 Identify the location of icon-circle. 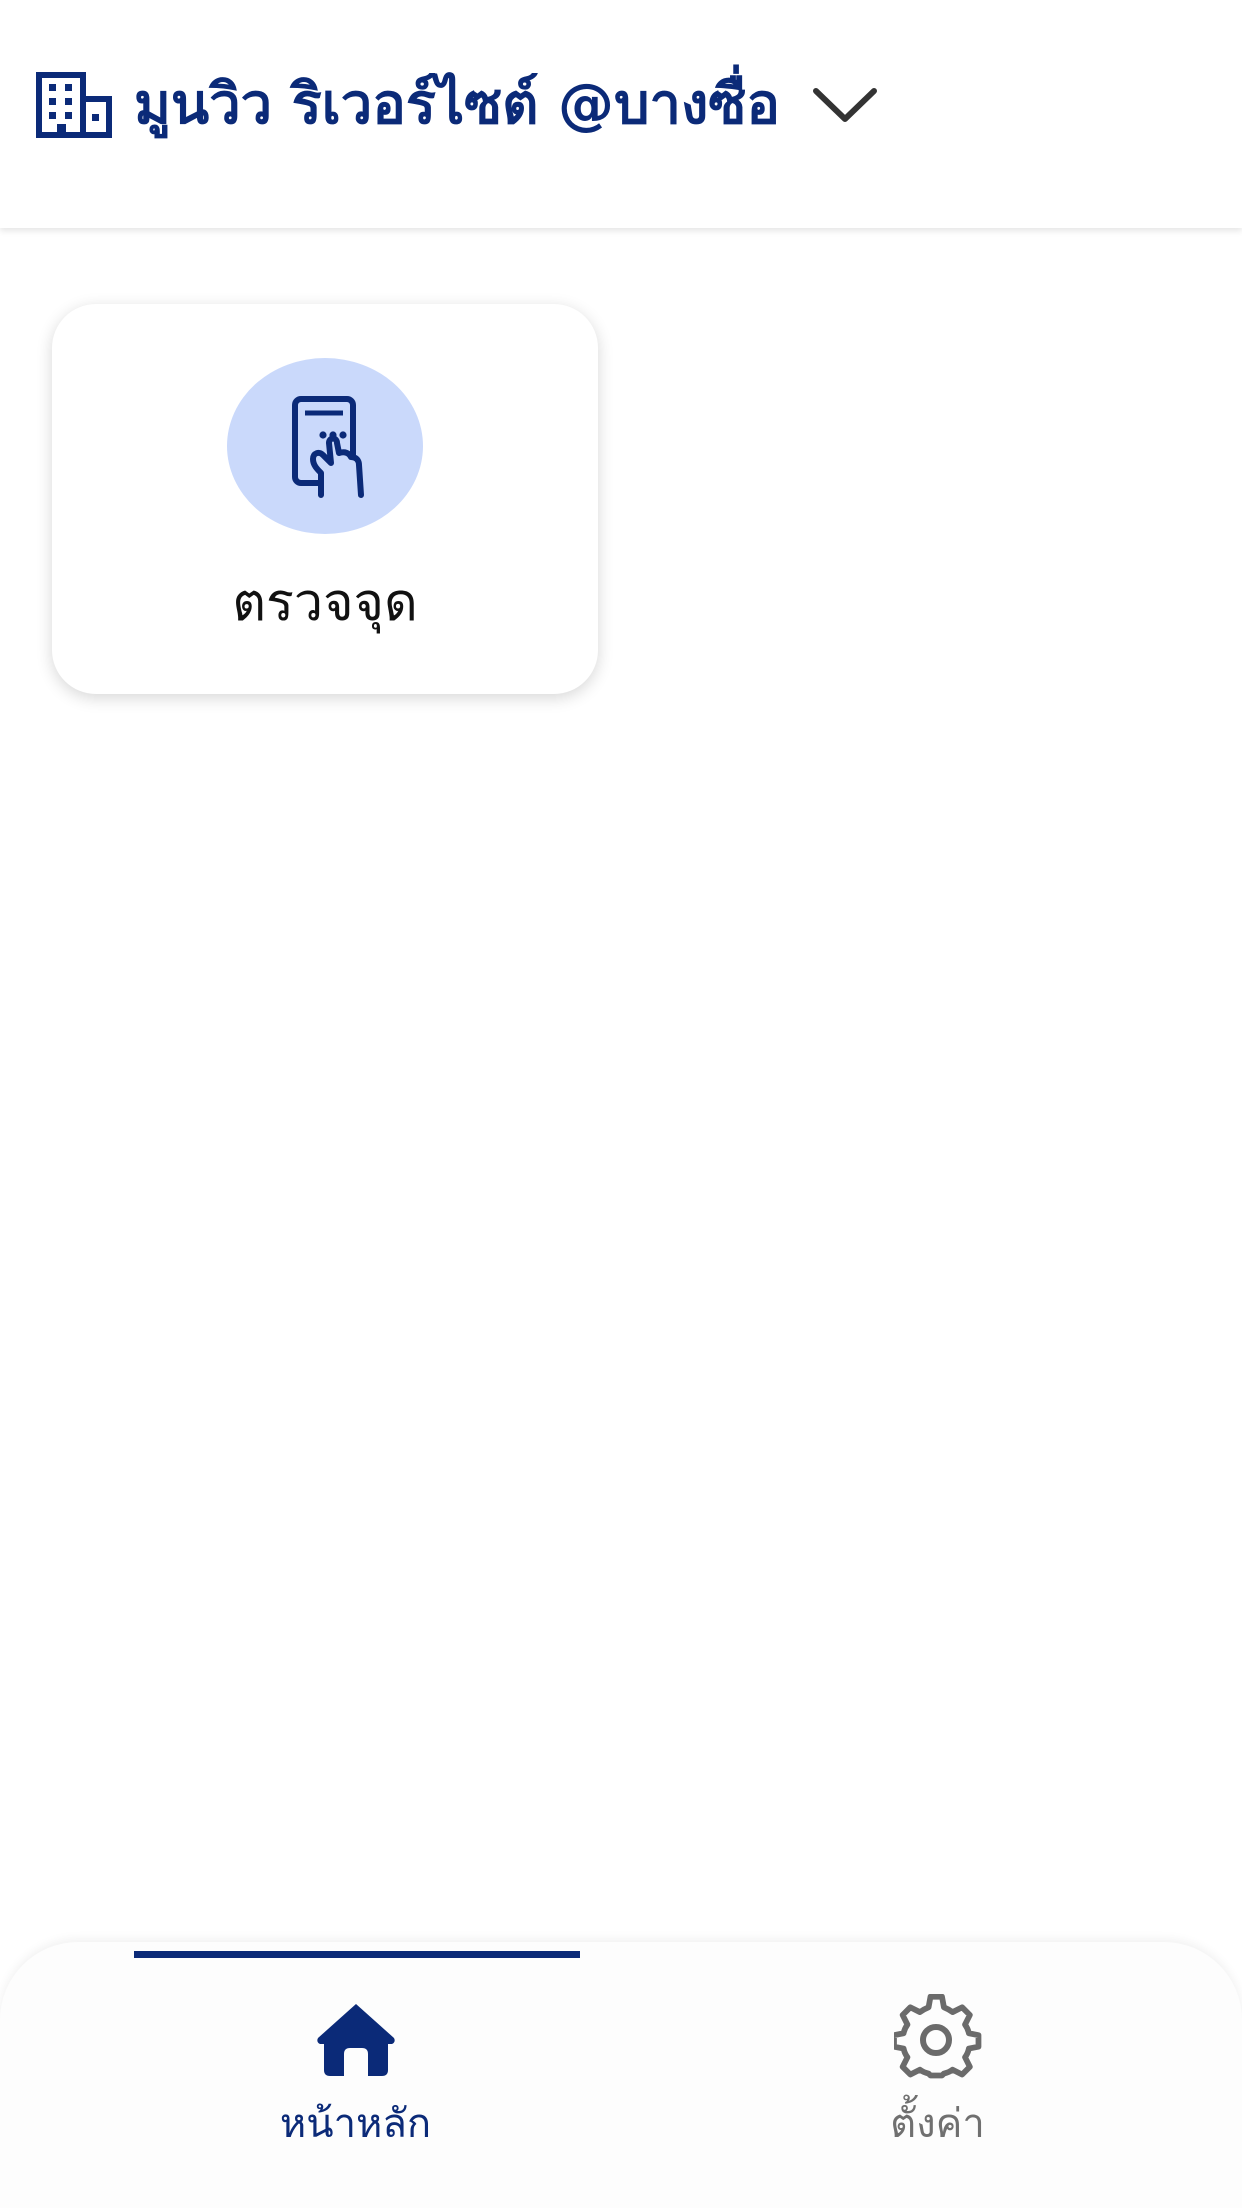
(325, 446).